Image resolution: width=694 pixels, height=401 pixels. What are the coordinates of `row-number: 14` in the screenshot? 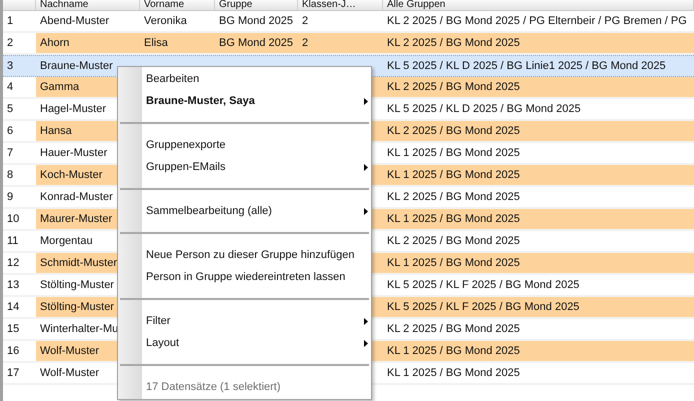 It's located at (19, 307).